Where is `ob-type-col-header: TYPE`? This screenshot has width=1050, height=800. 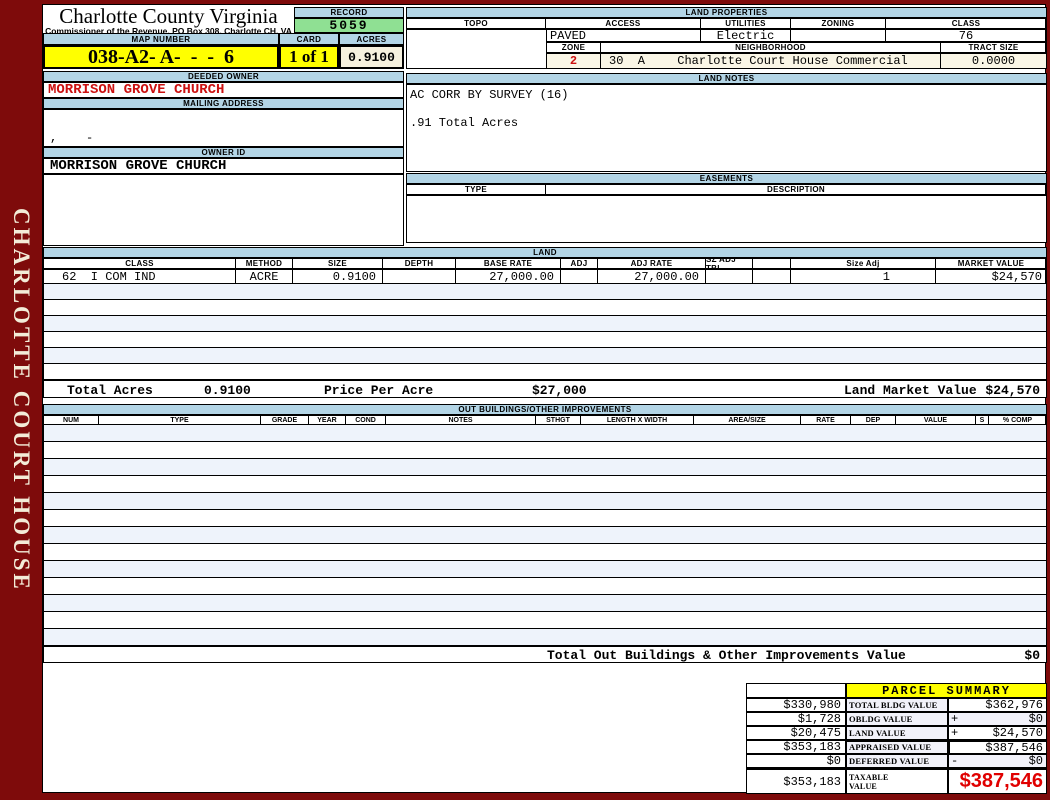 ob-type-col-header: TYPE is located at coordinates (180, 420).